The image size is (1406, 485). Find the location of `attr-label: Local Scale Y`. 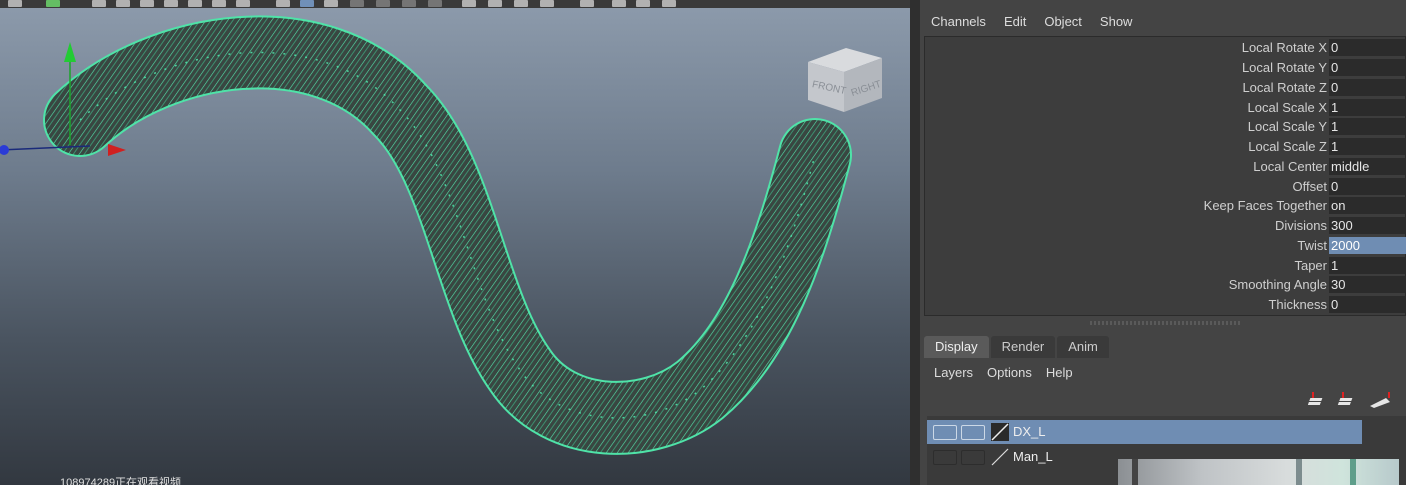

attr-label: Local Scale Y is located at coordinates (1287, 126).